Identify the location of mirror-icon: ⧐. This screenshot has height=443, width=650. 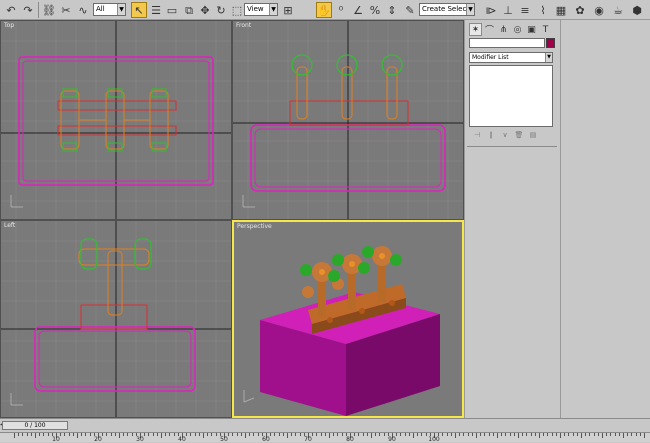
(491, 10).